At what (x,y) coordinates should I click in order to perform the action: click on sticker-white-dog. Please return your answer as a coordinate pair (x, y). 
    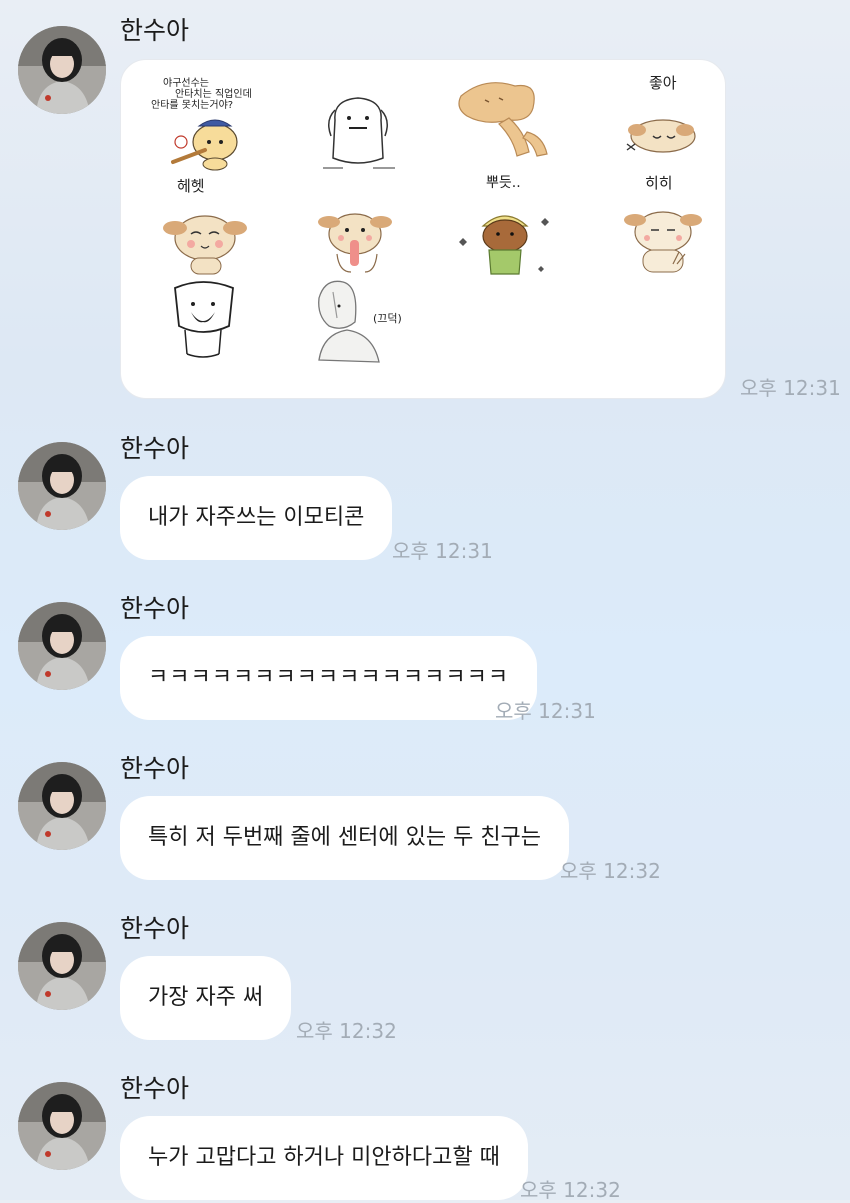
    Looking at the image, I should click on (358, 130).